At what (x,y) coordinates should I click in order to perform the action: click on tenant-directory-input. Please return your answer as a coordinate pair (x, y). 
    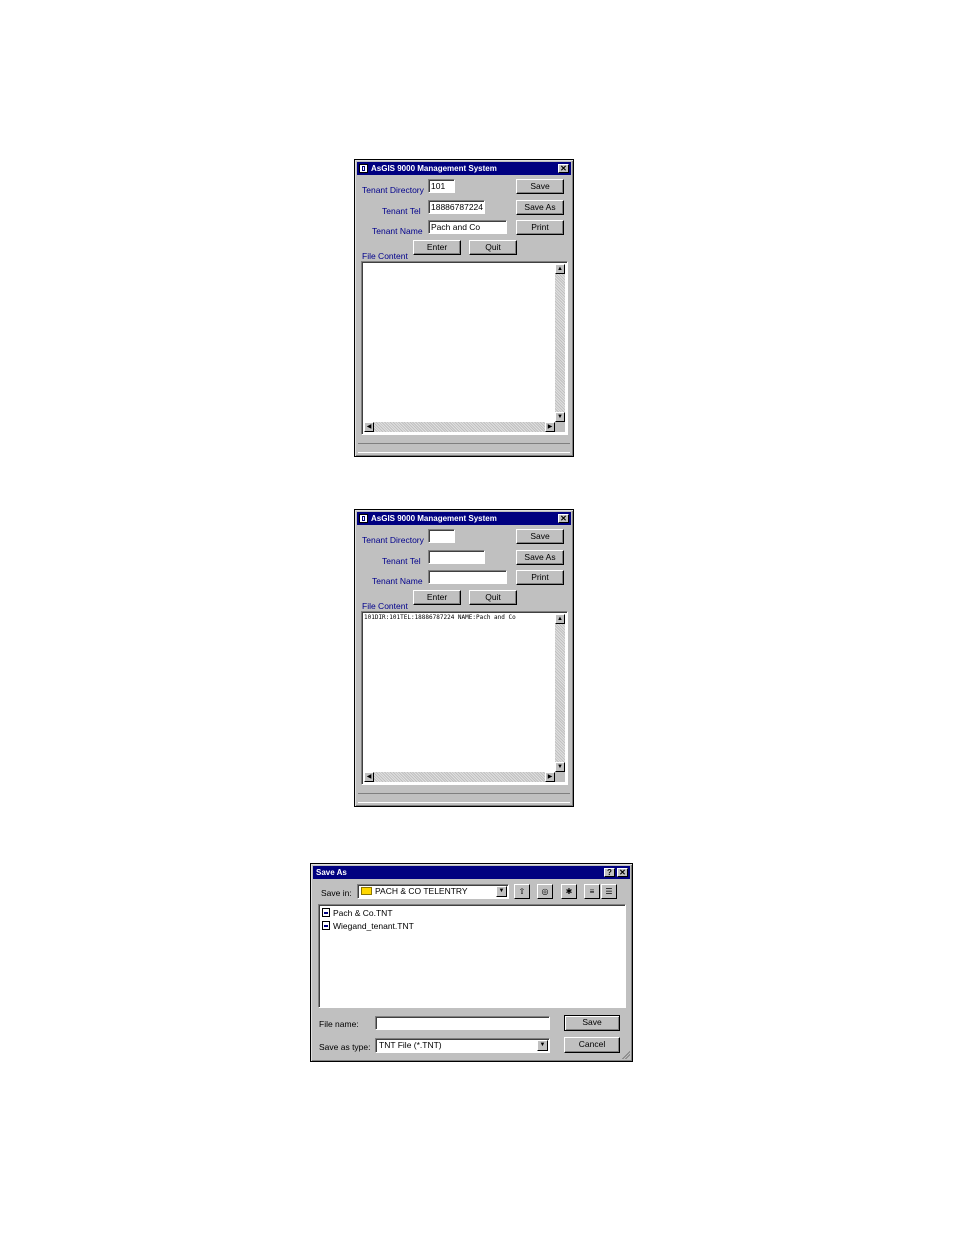
    Looking at the image, I should click on (441, 536).